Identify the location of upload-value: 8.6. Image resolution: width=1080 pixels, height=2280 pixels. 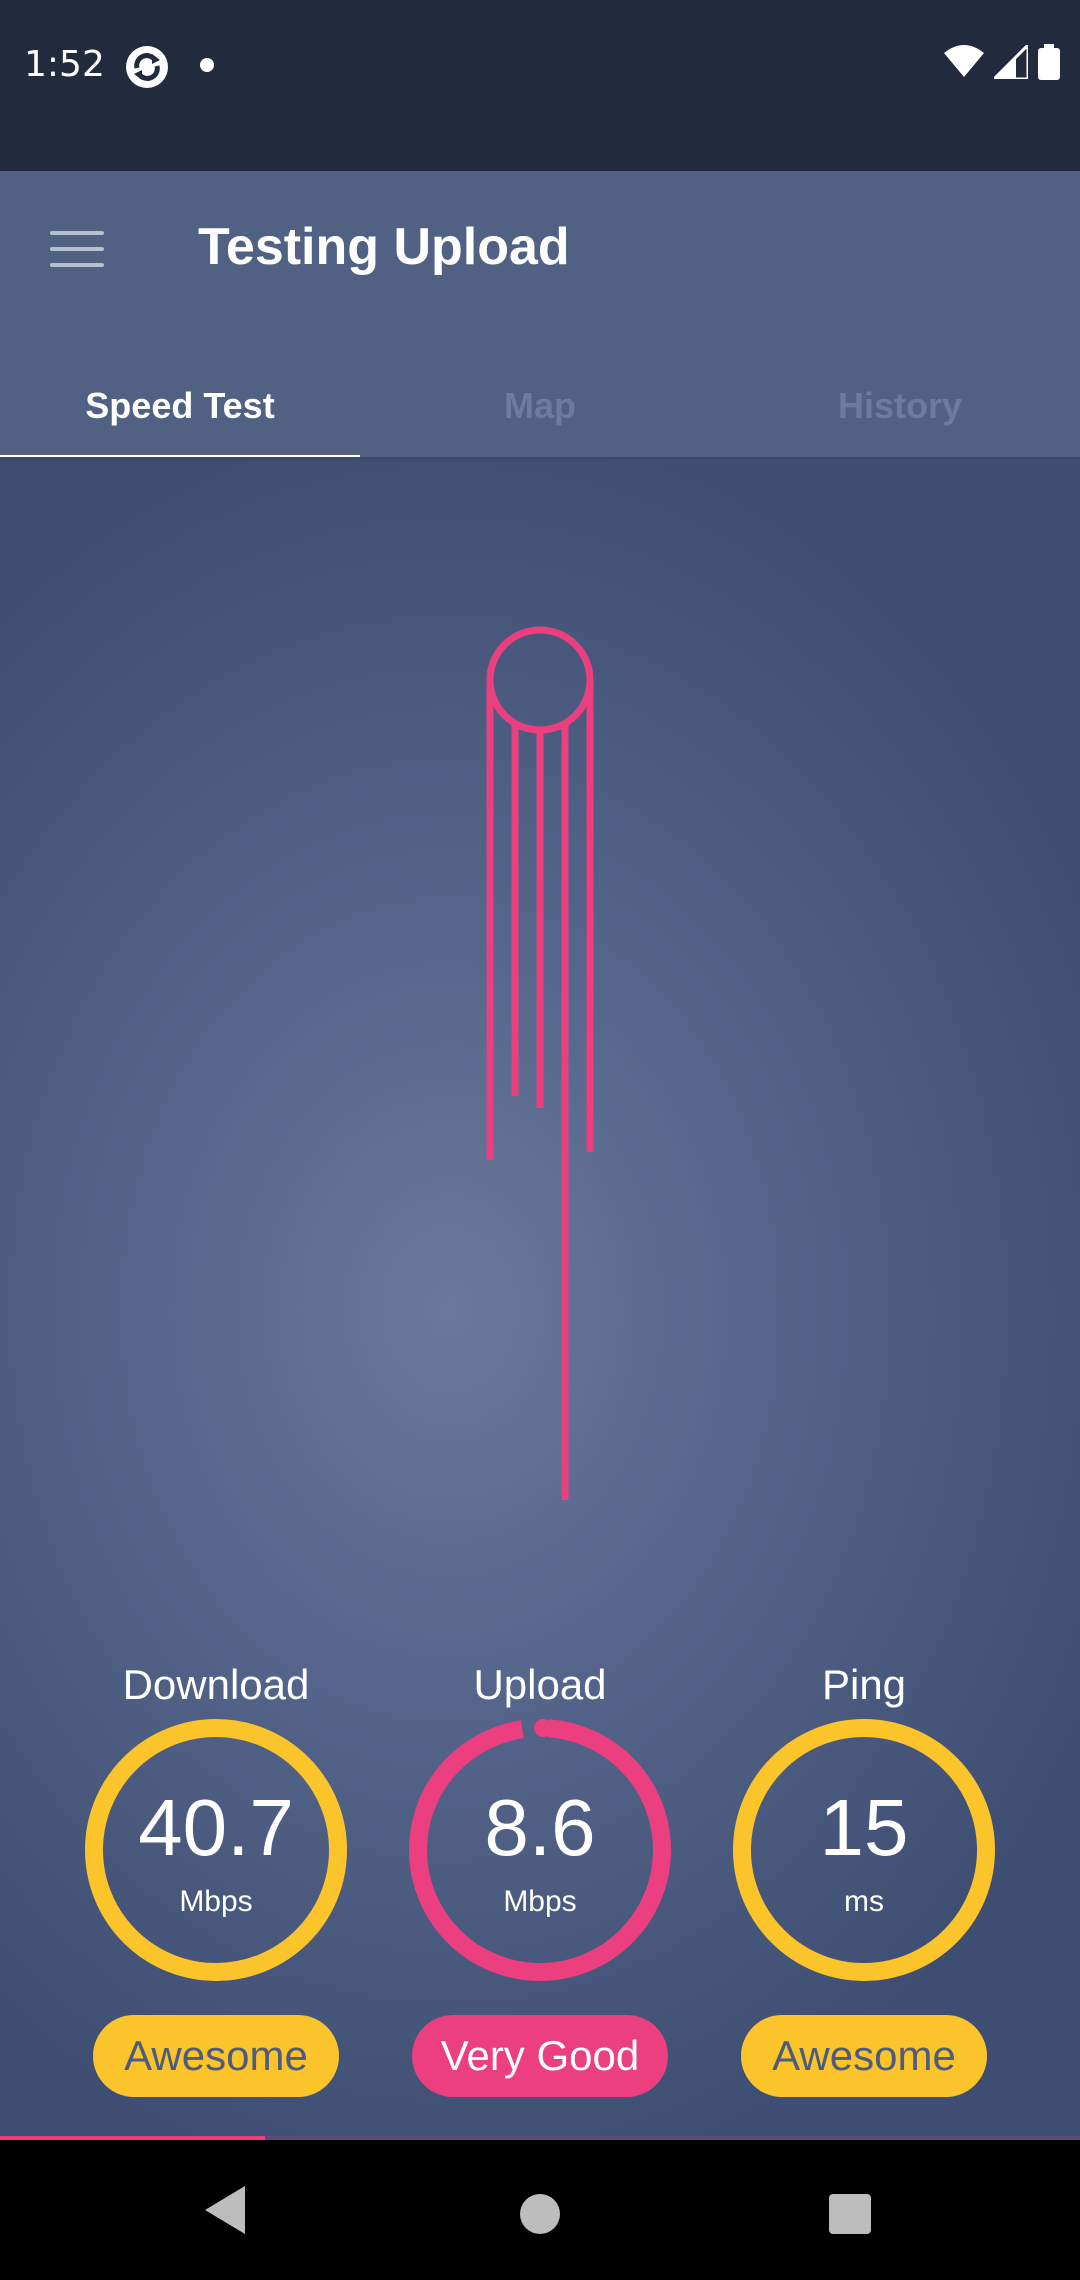
(540, 1827).